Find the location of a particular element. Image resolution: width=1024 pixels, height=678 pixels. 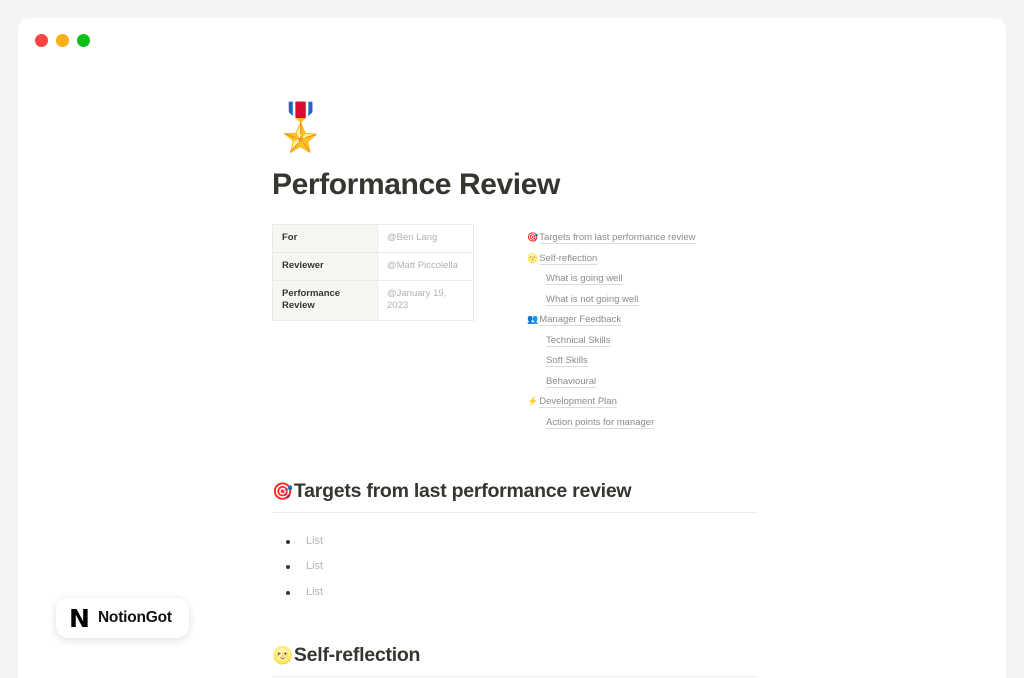

table-row: Performance Review @January 19, 2023 is located at coordinates (373, 300).